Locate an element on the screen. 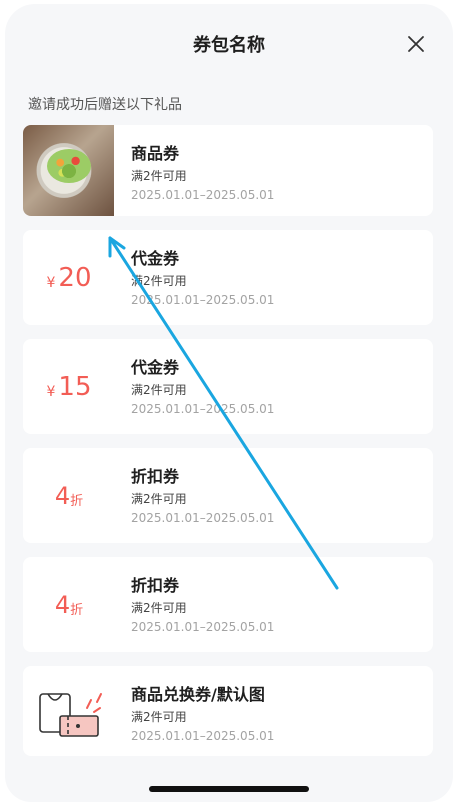 Image resolution: width=457 pixels, height=807 pixels. product-photo is located at coordinates (68, 170).